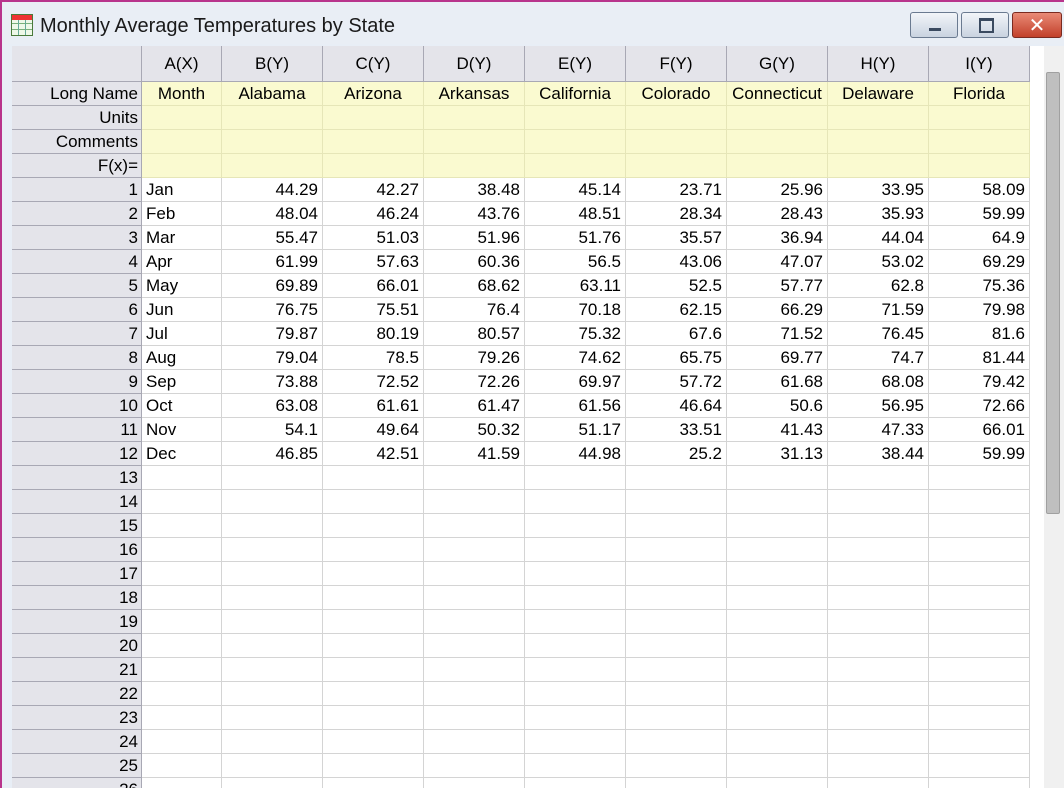  I want to click on data-cell: 46.85, so click(272, 454).